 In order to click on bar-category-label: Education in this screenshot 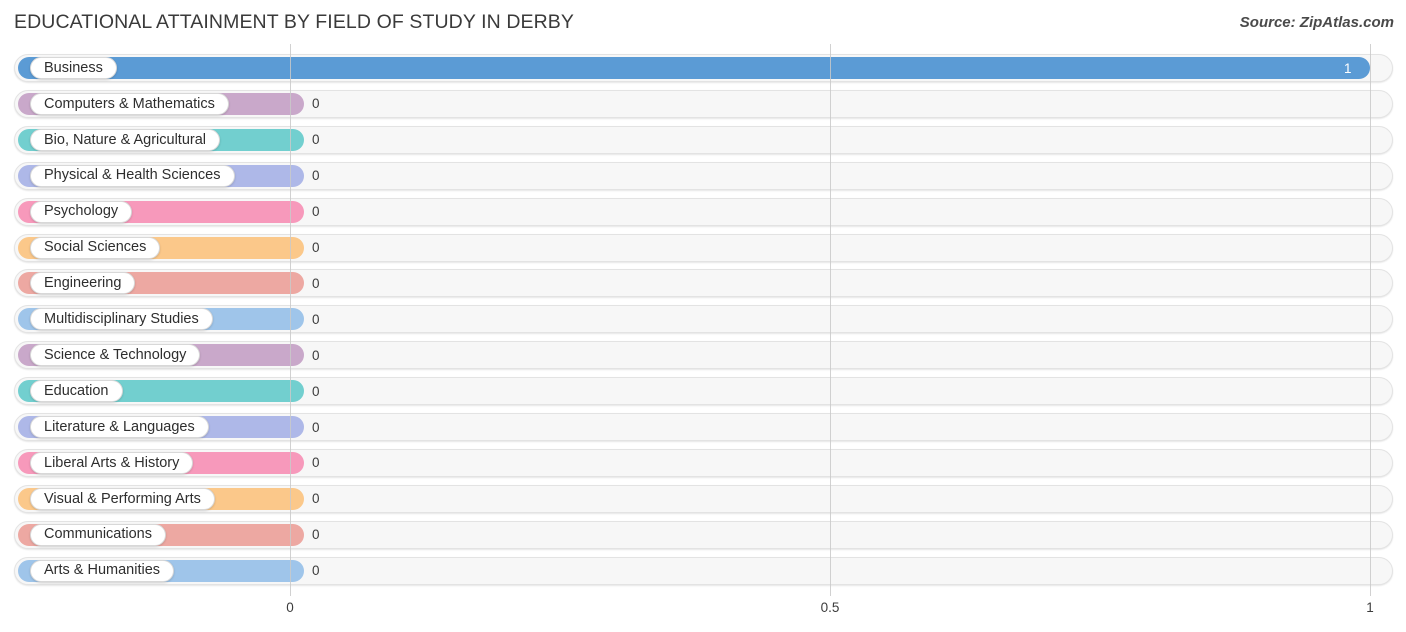, I will do `click(76, 390)`.